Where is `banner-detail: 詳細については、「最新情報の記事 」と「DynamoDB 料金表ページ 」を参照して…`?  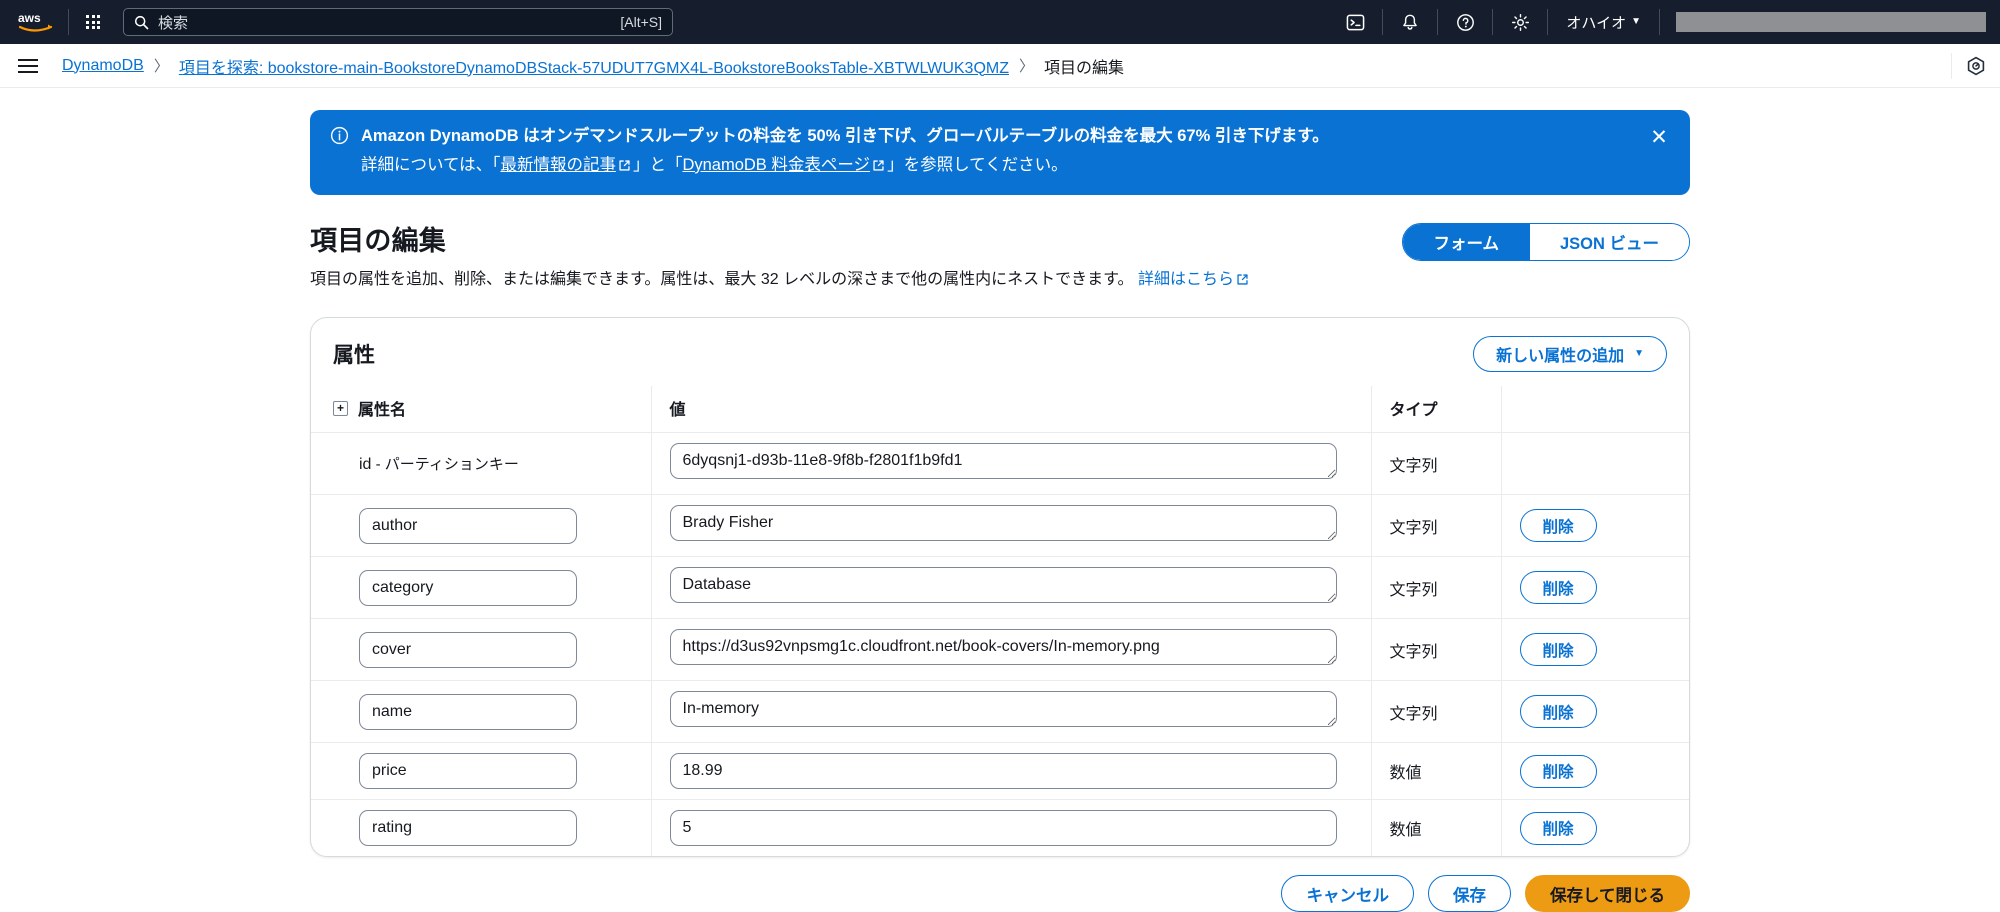
banner-detail: 詳細については、「最新情報の記事 」と「DynamoDB 料金表ページ 」を参照して… is located at coordinates (998, 167).